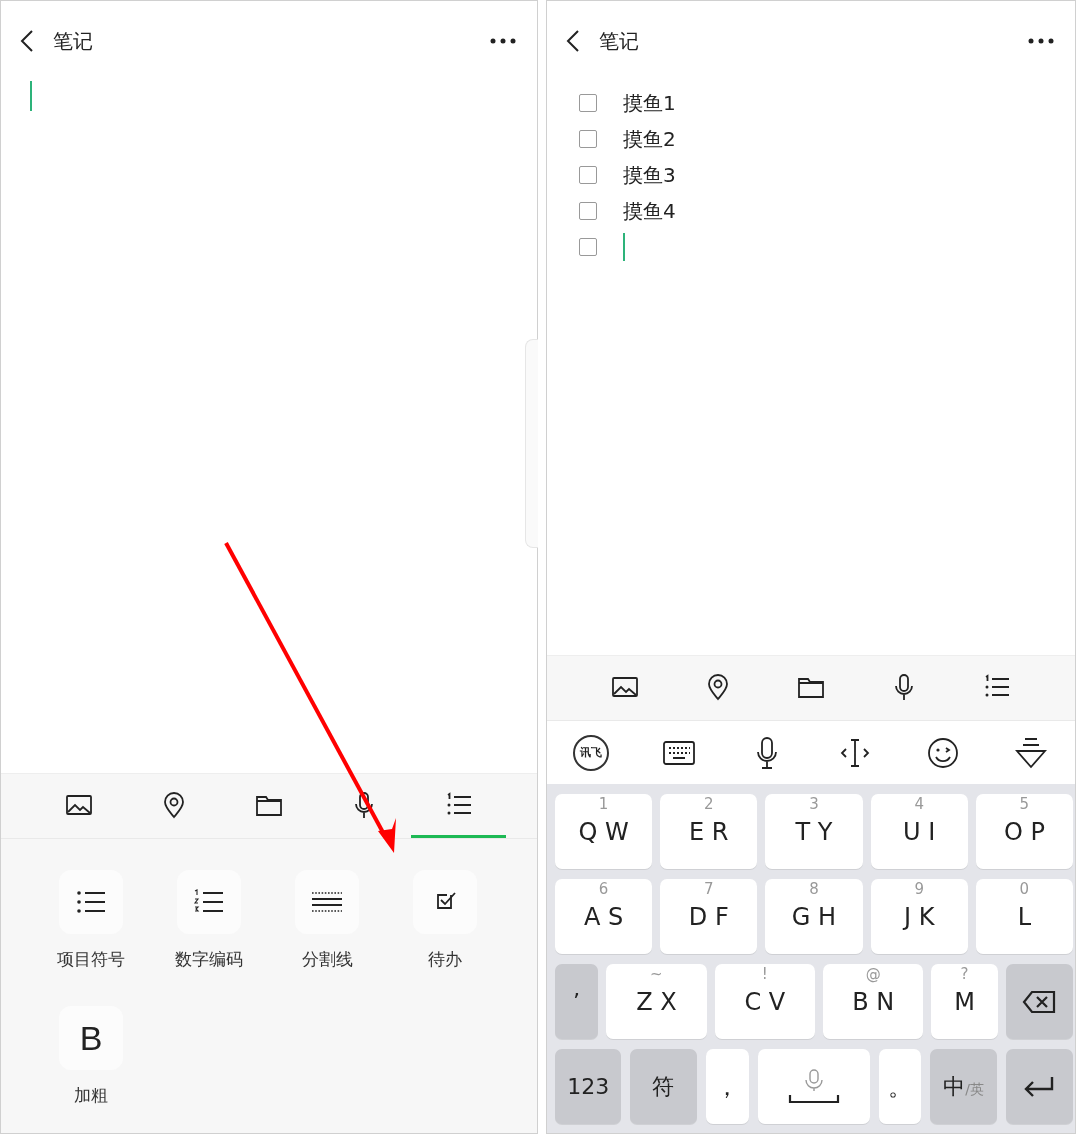 The image size is (1076, 1134). Describe the element at coordinates (1024, 916) in the screenshot. I see `key: L 0` at that location.